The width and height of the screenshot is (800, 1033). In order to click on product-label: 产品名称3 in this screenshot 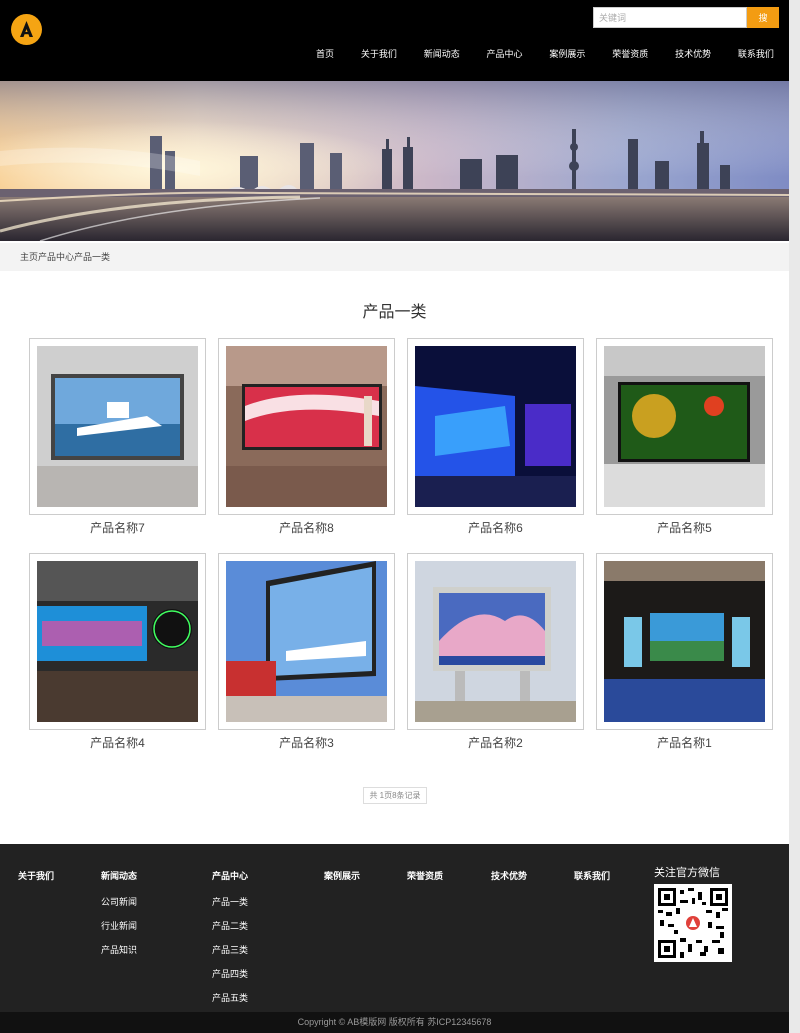, I will do `click(306, 742)`.